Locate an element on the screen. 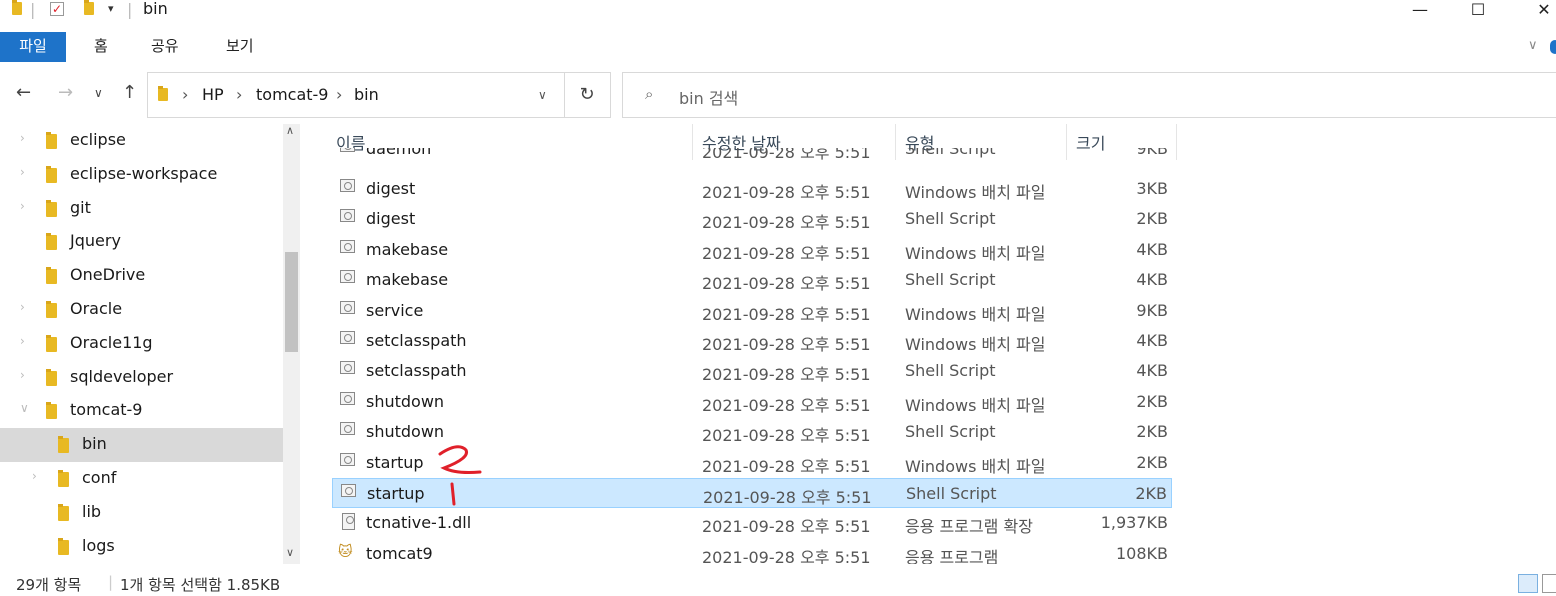  nav-item-tomcat-9: ∨ tomcat-9 is located at coordinates (141, 411).